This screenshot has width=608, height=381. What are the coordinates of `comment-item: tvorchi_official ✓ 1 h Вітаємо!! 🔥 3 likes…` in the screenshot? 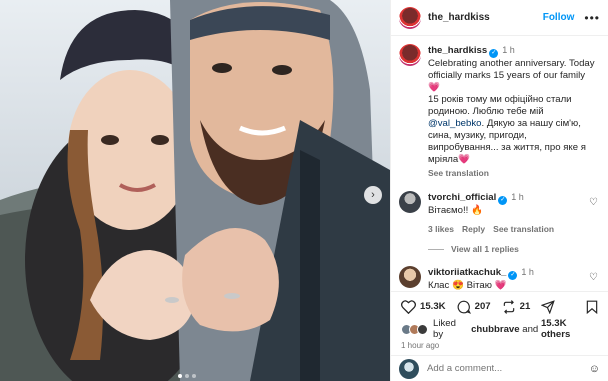 It's located at (498, 213).